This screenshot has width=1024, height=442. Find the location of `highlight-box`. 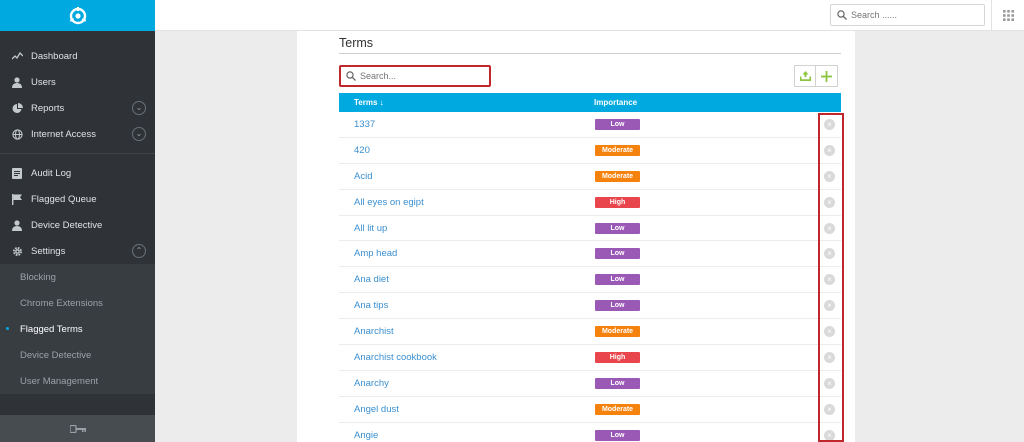

highlight-box is located at coordinates (831, 277).